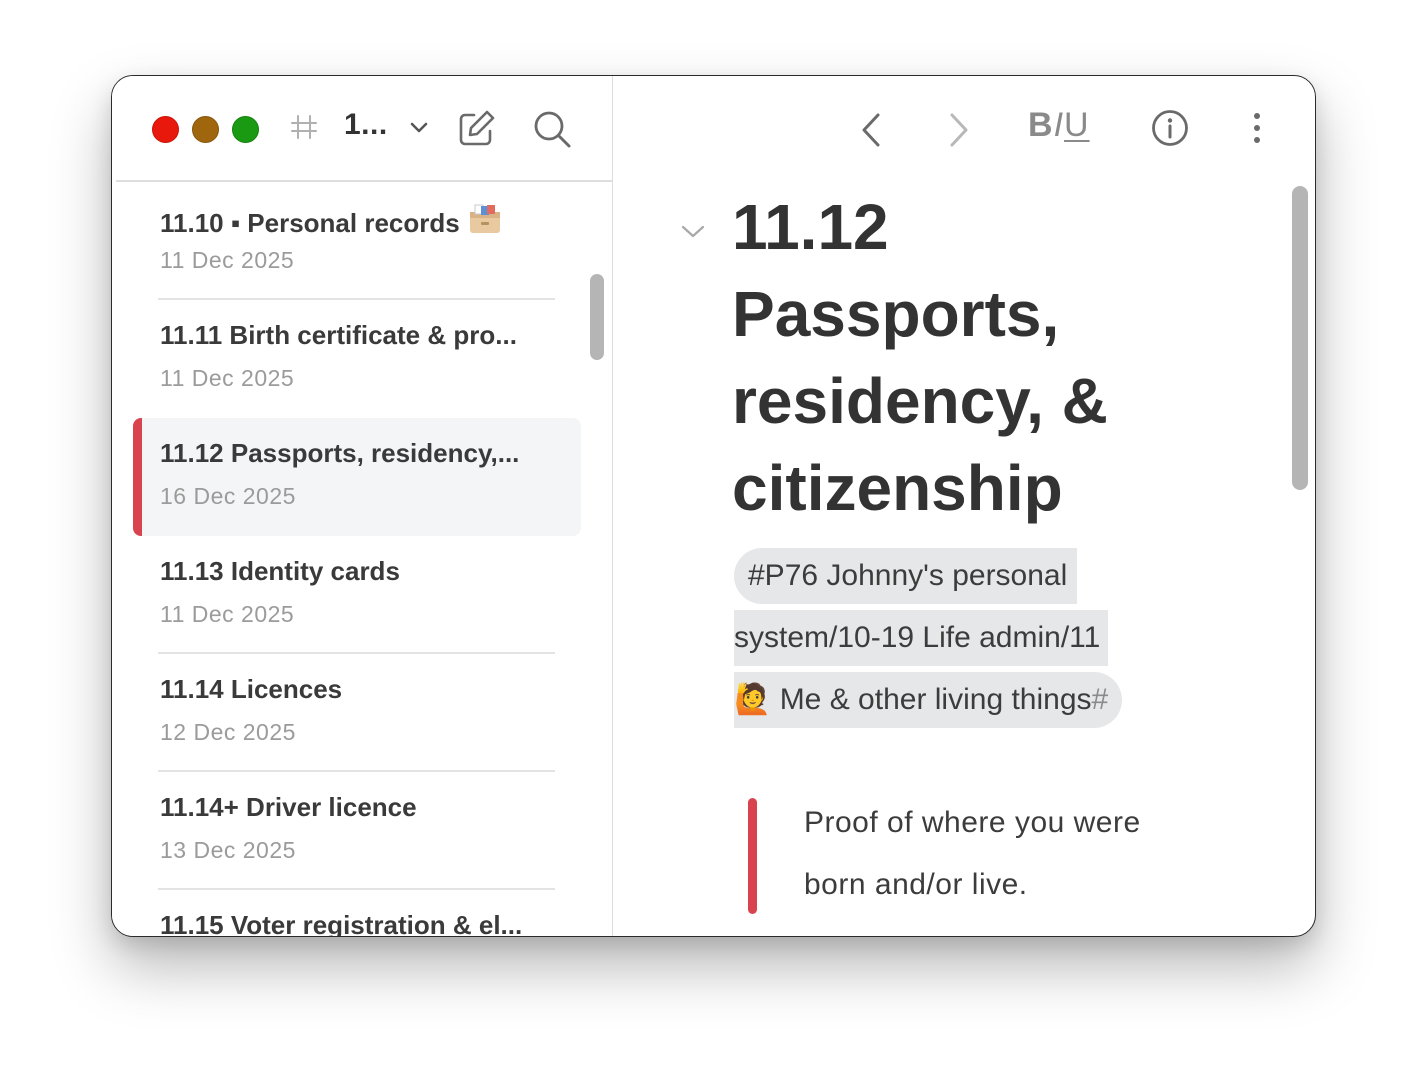  What do you see at coordinates (251, 689) in the screenshot?
I see `note-title: 11.14 Licences` at bounding box center [251, 689].